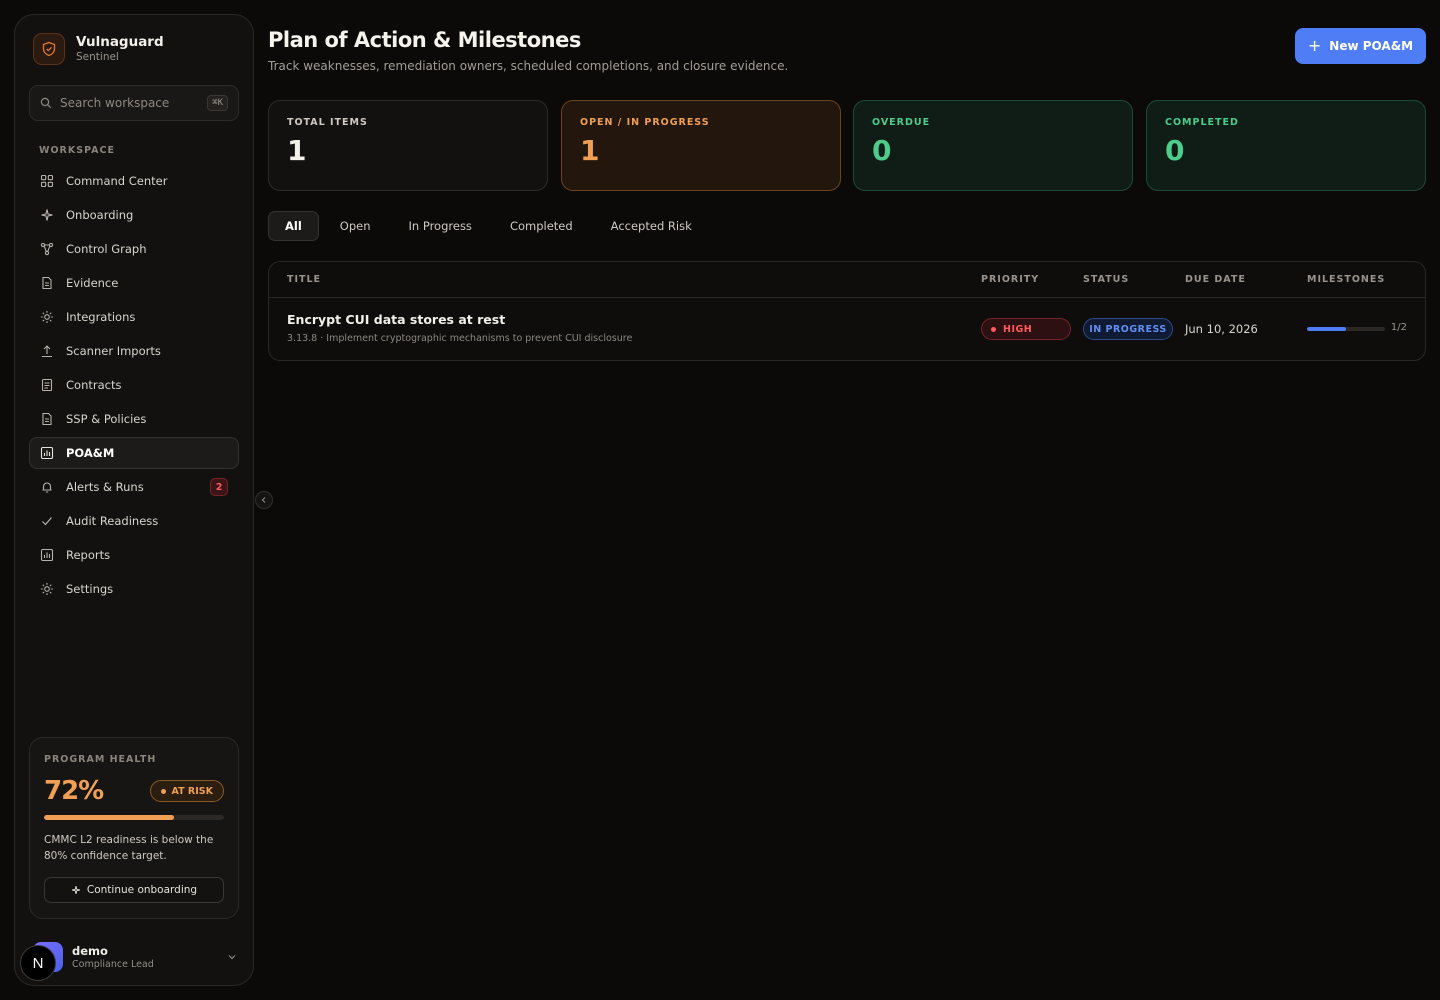 The image size is (1440, 1000). I want to click on sidebar-item-alerts-runs: Alerts & Runs 2, so click(134, 487).